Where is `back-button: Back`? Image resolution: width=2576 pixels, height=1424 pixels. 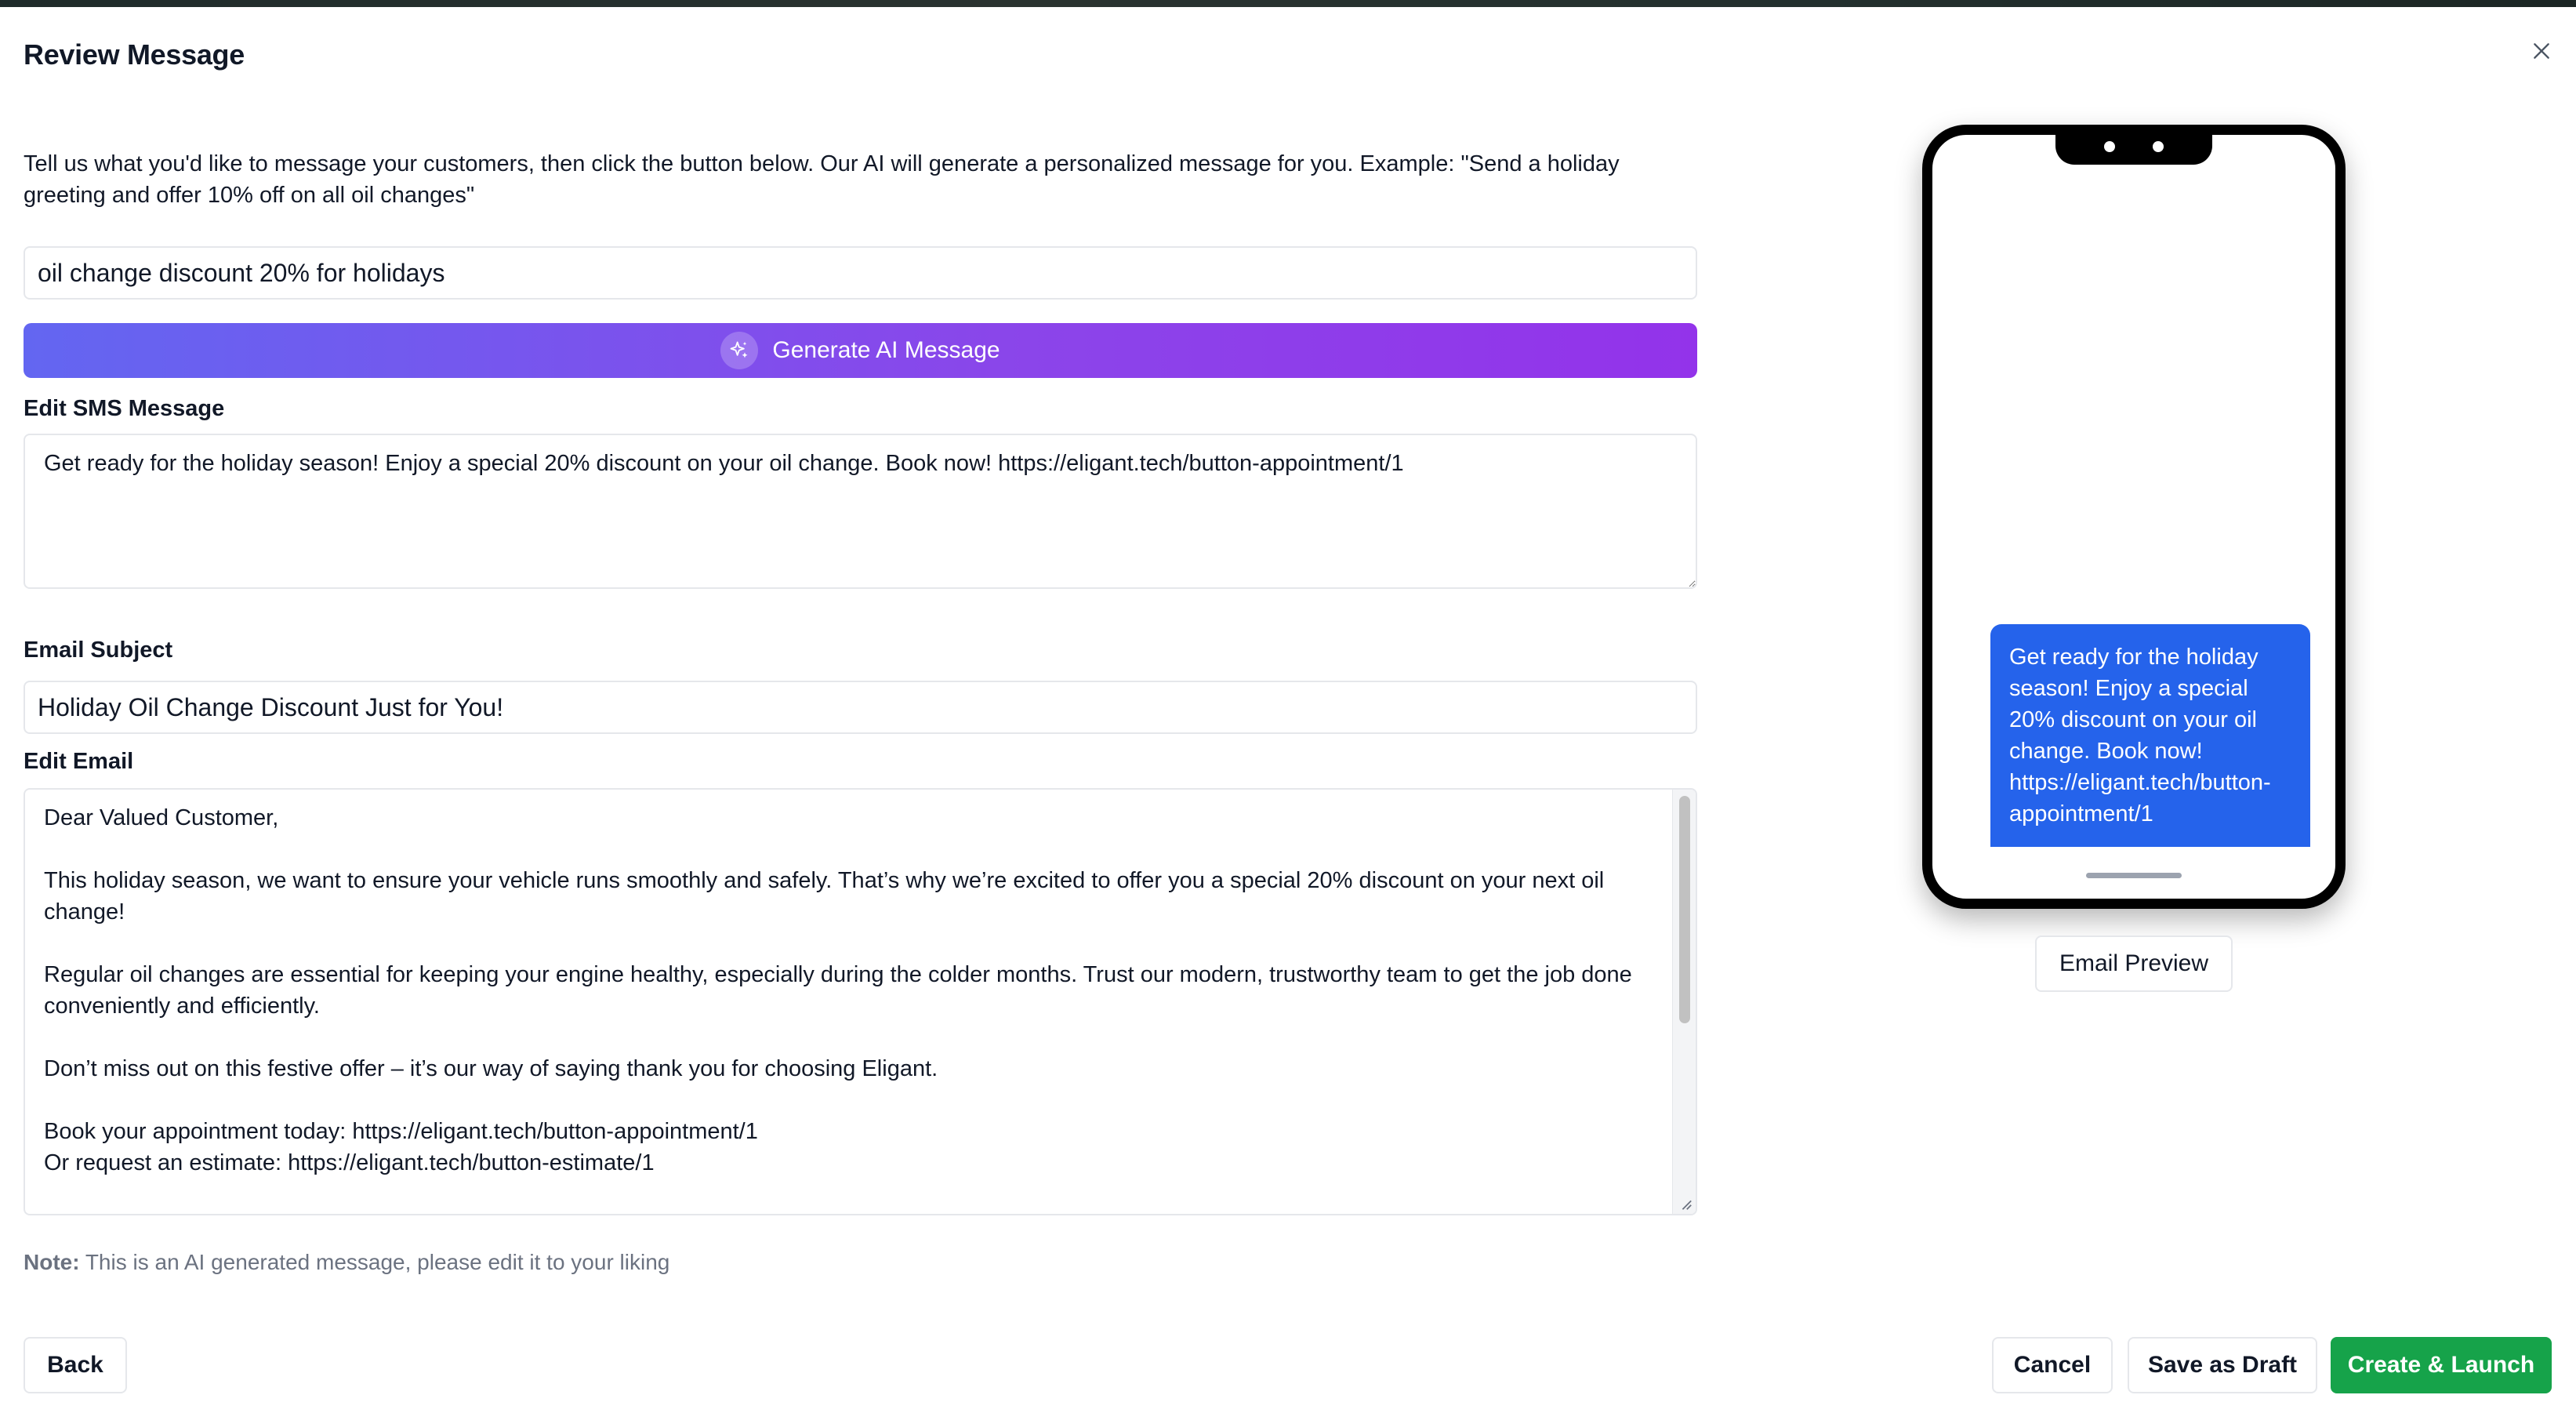 back-button: Back is located at coordinates (76, 1365).